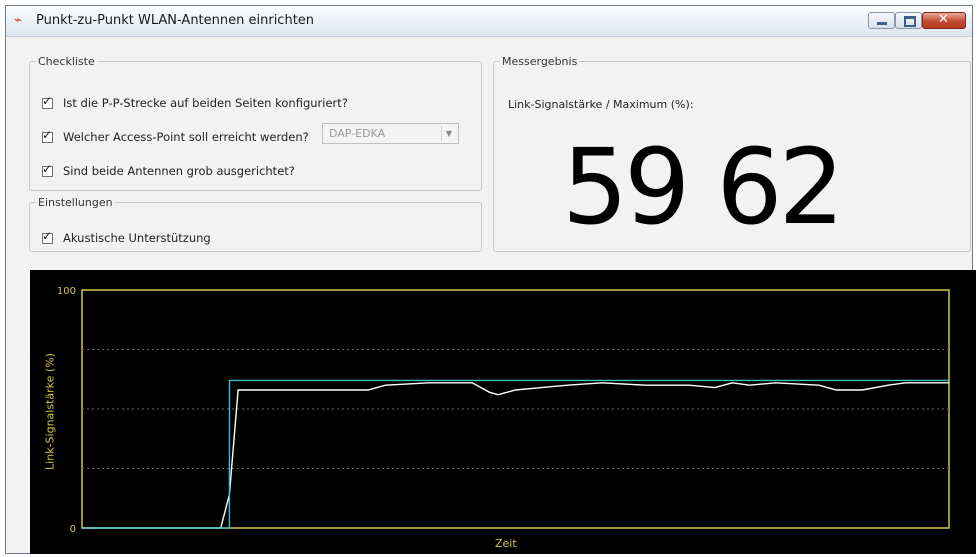 This screenshot has width=978, height=557. What do you see at coordinates (357, 133) in the screenshot?
I see `access-point-value: DAP-EDKA` at bounding box center [357, 133].